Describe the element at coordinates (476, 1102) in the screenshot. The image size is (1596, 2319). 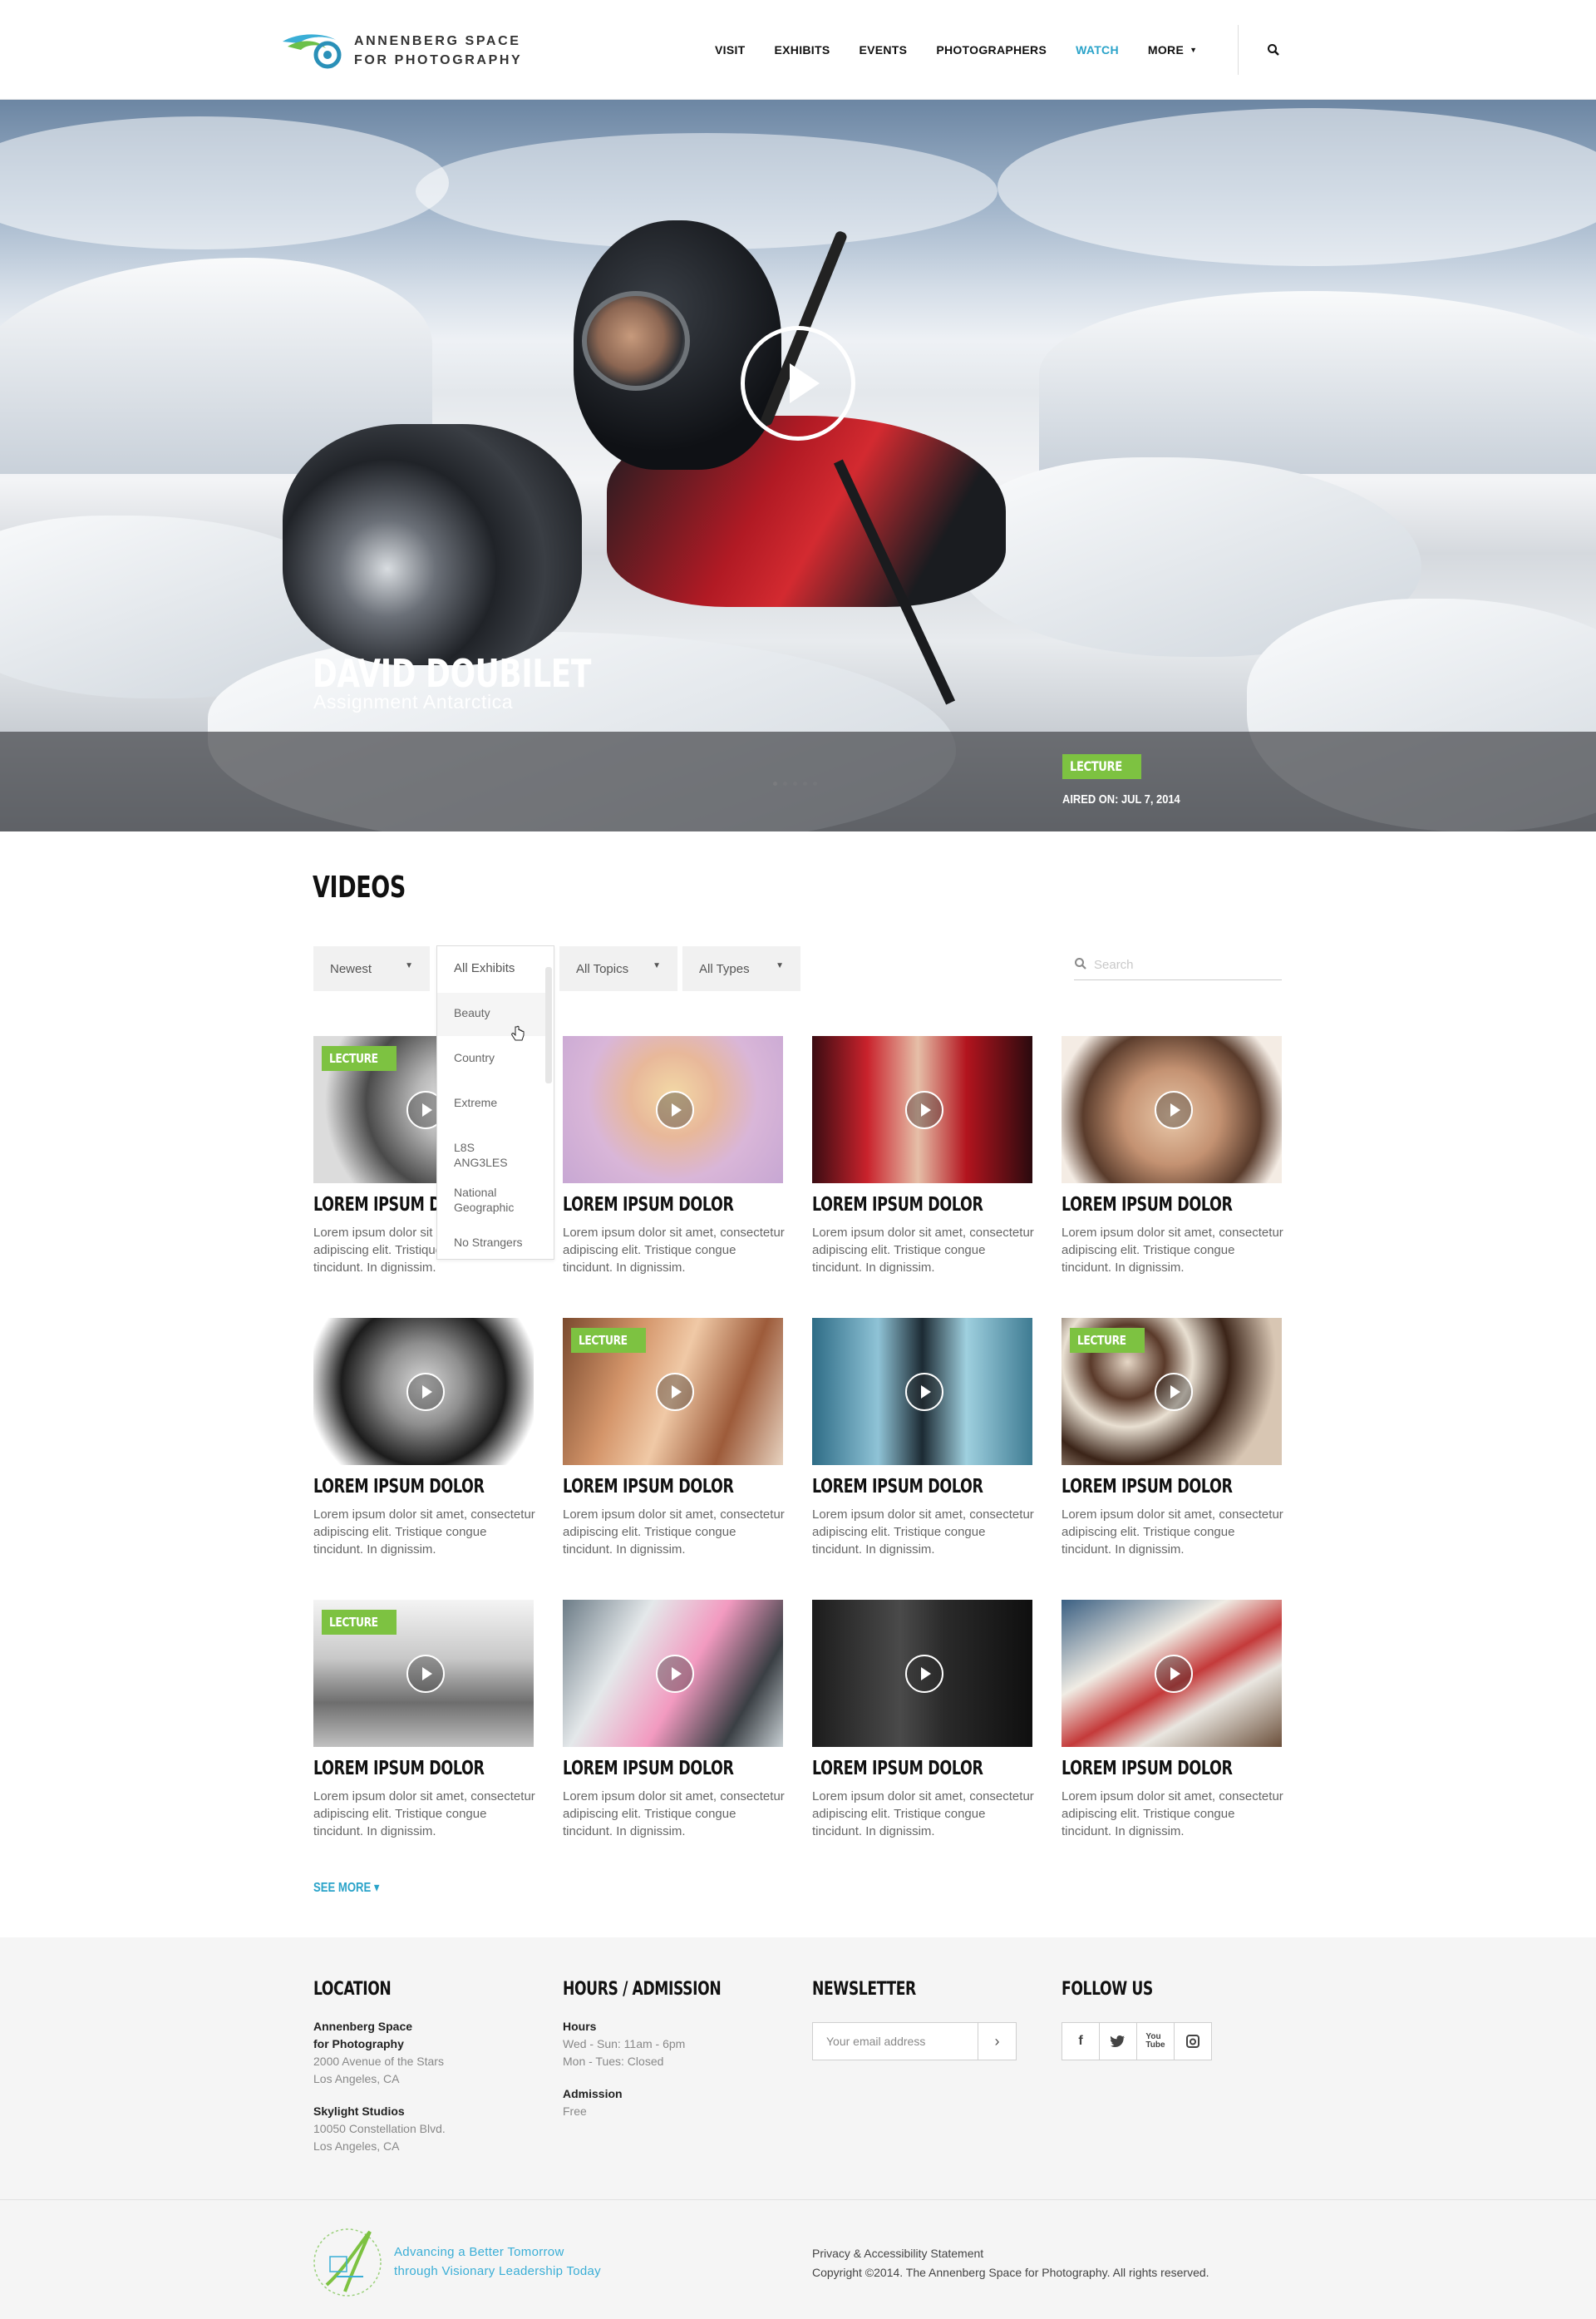
I see `dropdown-option-extreme: Extreme` at that location.